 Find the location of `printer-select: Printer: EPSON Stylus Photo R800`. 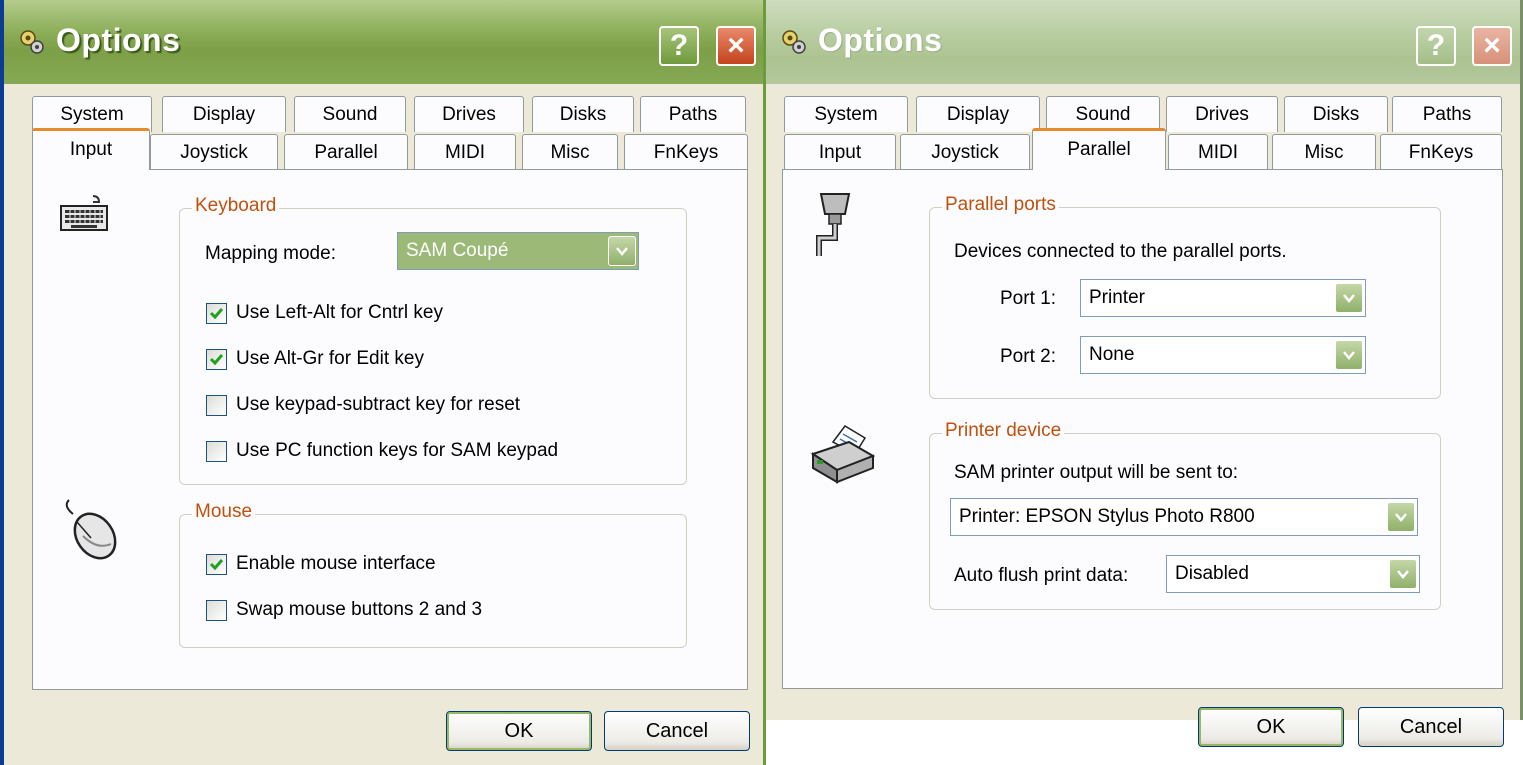

printer-select: Printer: EPSON Stylus Photo R800 is located at coordinates (1184, 517).